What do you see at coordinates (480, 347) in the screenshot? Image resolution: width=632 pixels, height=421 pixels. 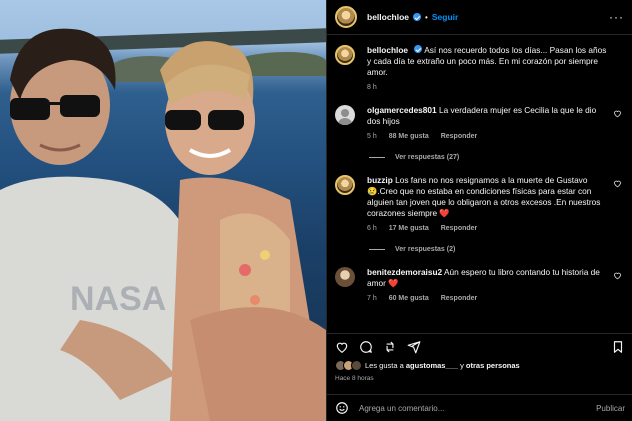 I see `action-bar` at bounding box center [480, 347].